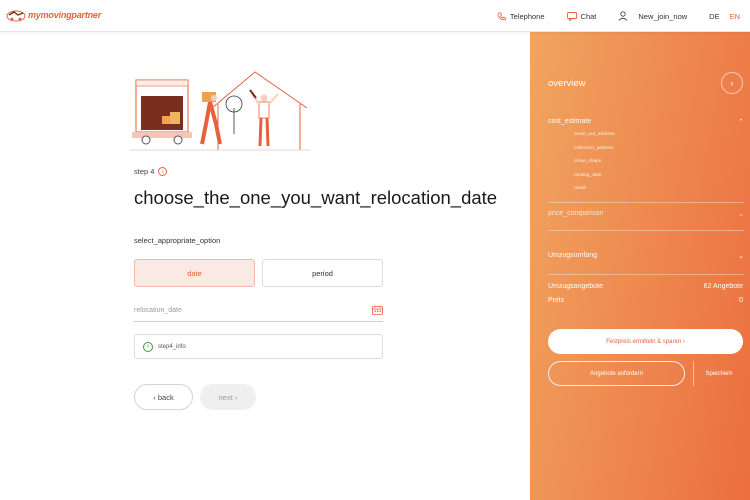 The image size is (750, 500). I want to click on overview-title: overview, so click(567, 83).